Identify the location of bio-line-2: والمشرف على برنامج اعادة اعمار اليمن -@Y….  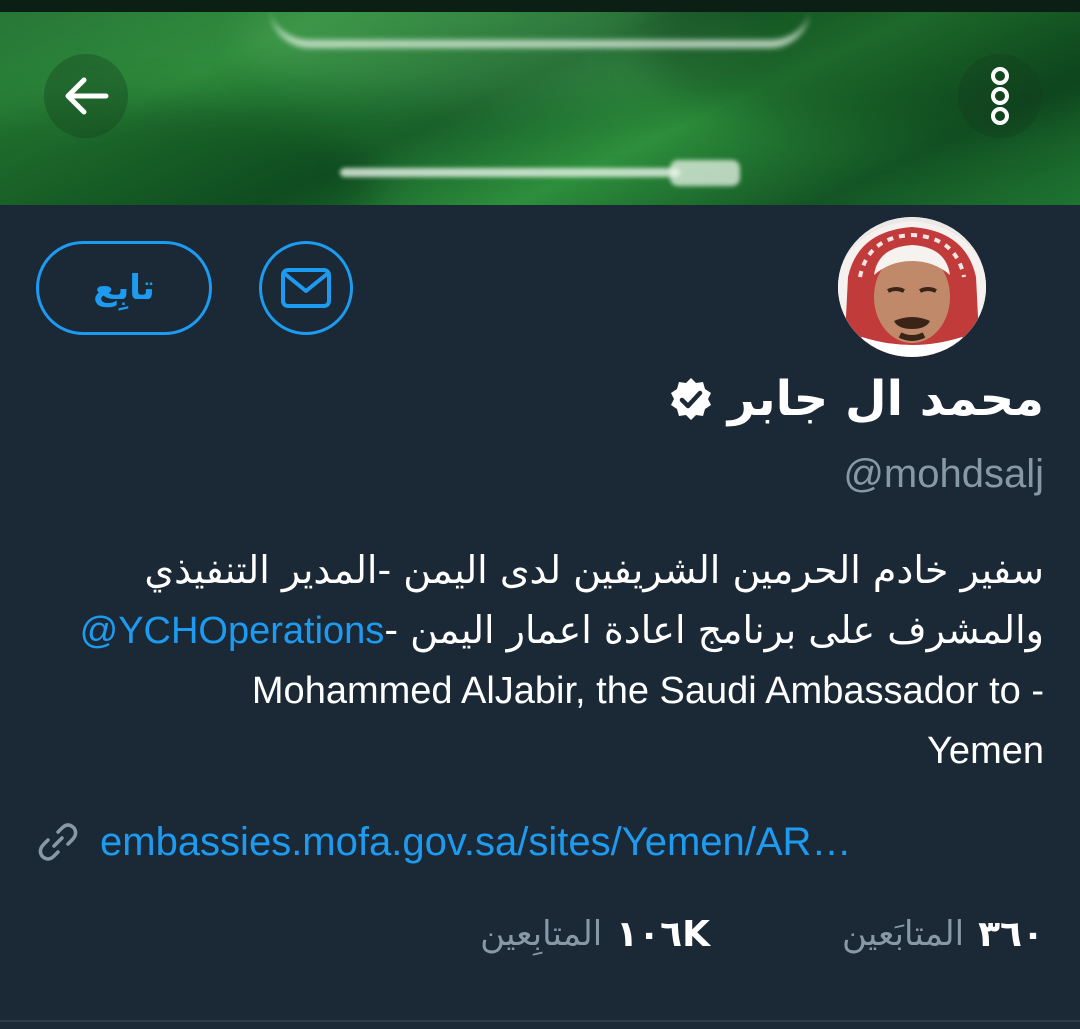
(539, 630).